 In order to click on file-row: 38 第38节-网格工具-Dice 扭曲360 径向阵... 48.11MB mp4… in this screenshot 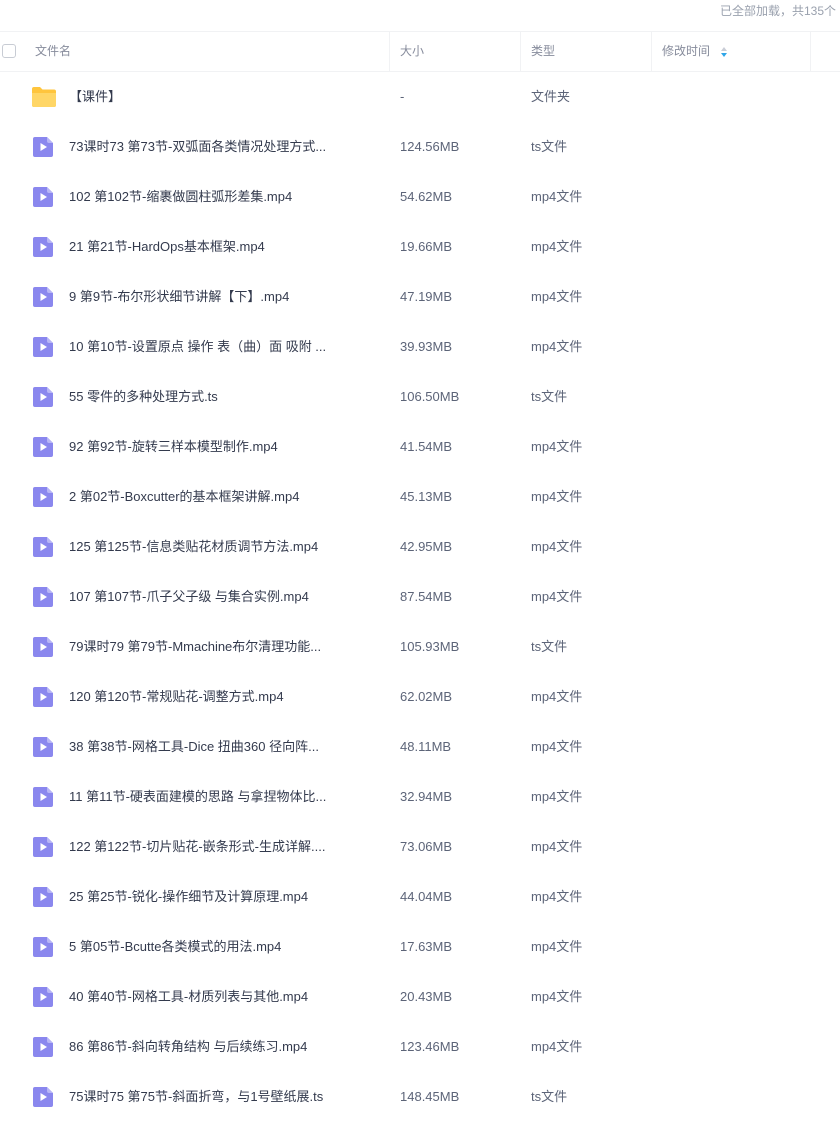, I will do `click(420, 747)`.